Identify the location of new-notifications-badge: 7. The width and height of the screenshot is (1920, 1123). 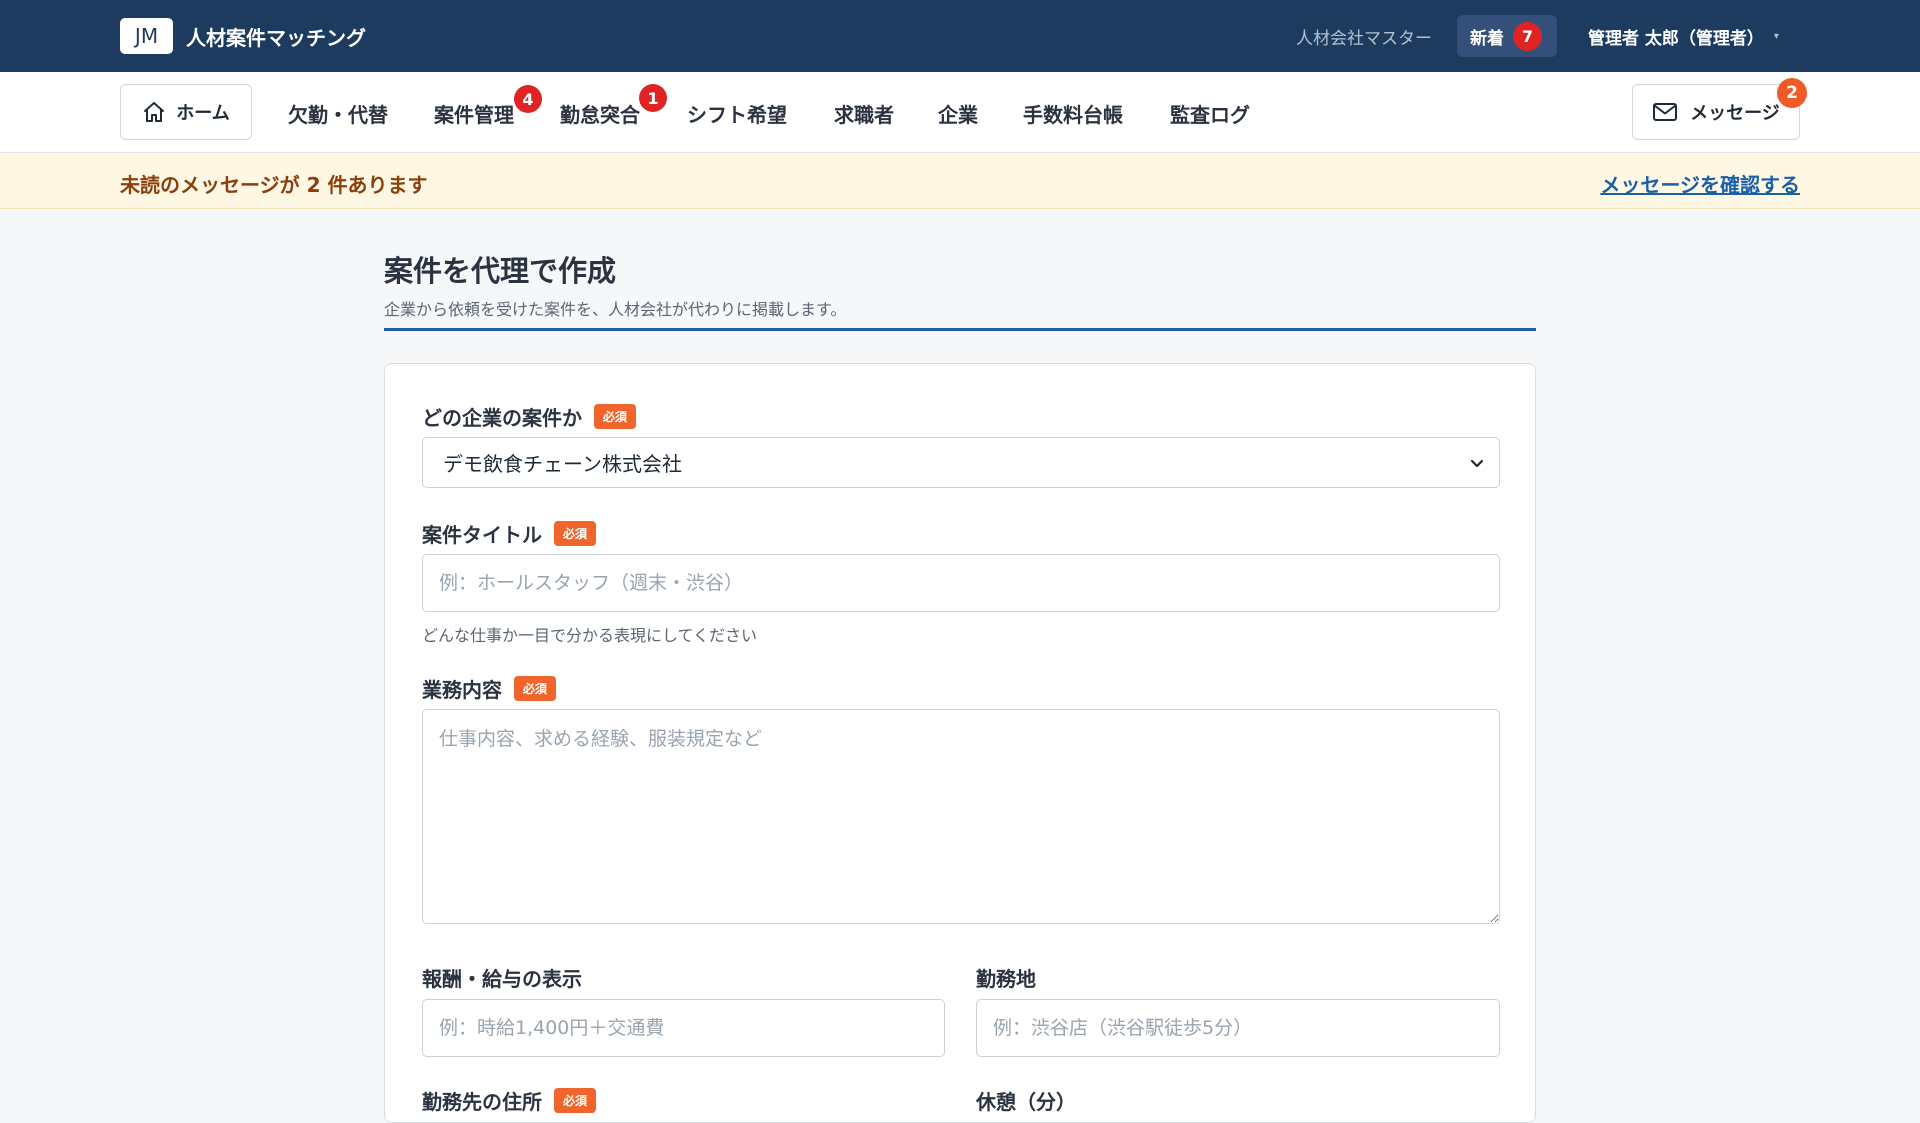
(1527, 36).